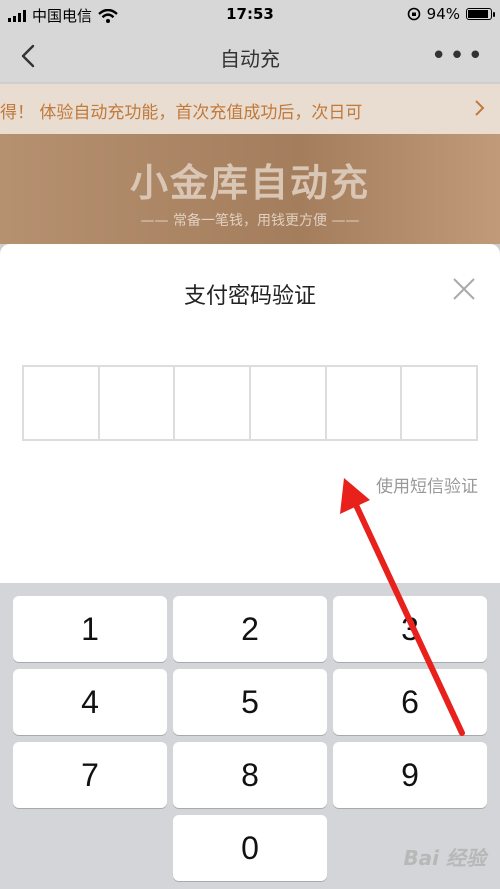  Describe the element at coordinates (413, 14) in the screenshot. I see `rotation-lock-icon` at that location.